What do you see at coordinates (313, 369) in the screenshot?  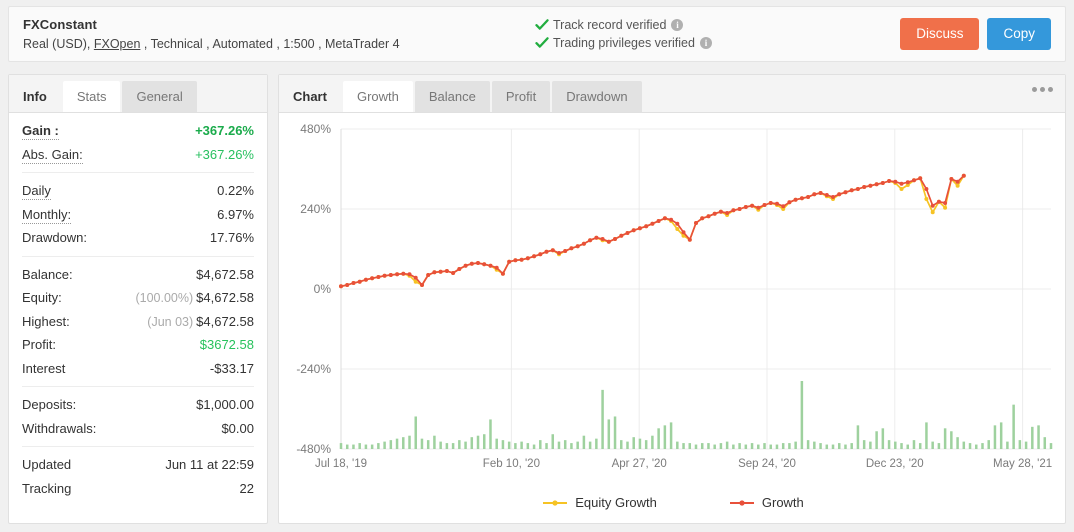 I see `y-axis-tick-label: -240%` at bounding box center [313, 369].